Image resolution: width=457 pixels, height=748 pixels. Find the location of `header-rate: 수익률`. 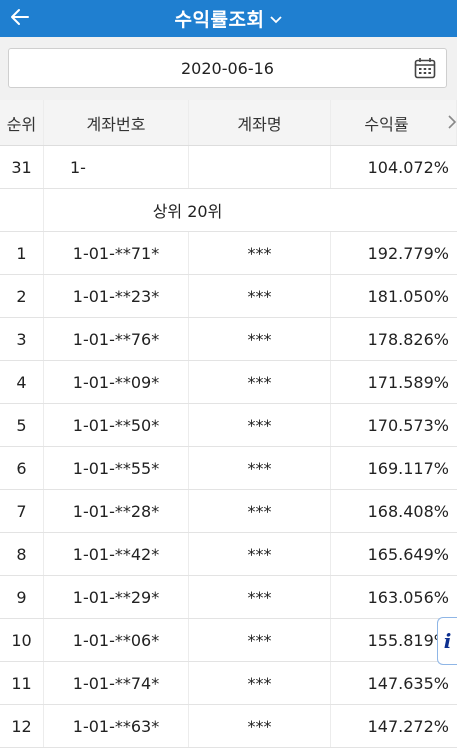

header-rate: 수익률 is located at coordinates (394, 122).